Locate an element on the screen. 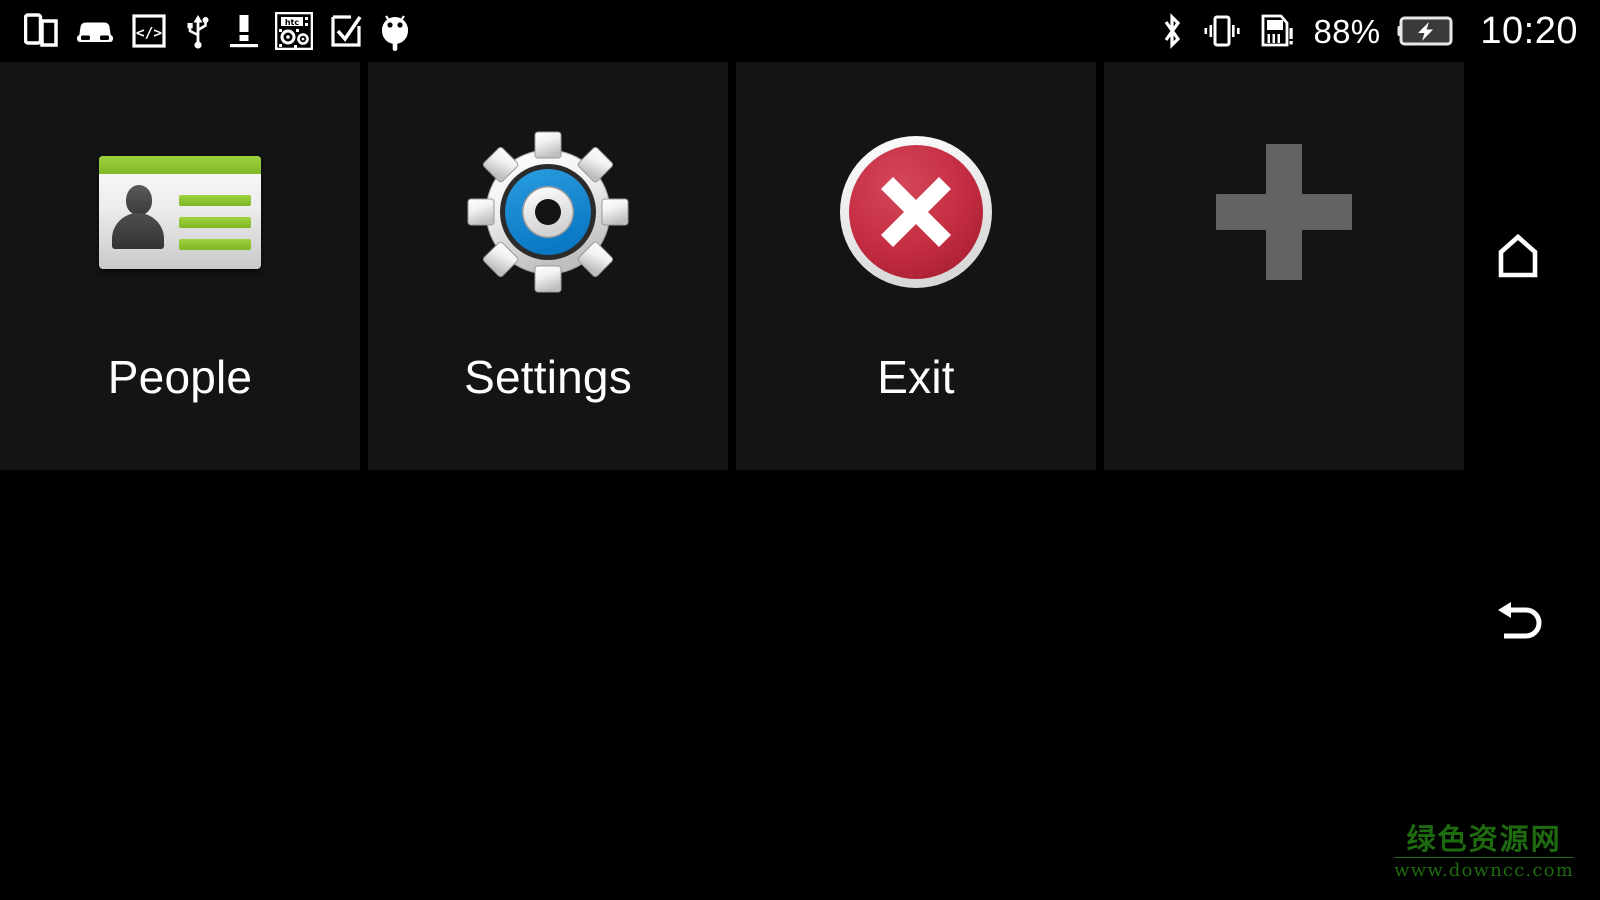 This screenshot has height=900, width=1600. plus-icon is located at coordinates (1284, 212).